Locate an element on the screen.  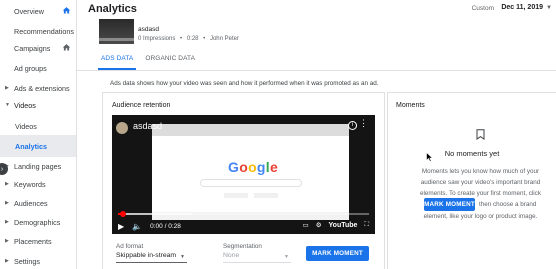
sidebar-item-label: Placements is located at coordinates (33, 241).